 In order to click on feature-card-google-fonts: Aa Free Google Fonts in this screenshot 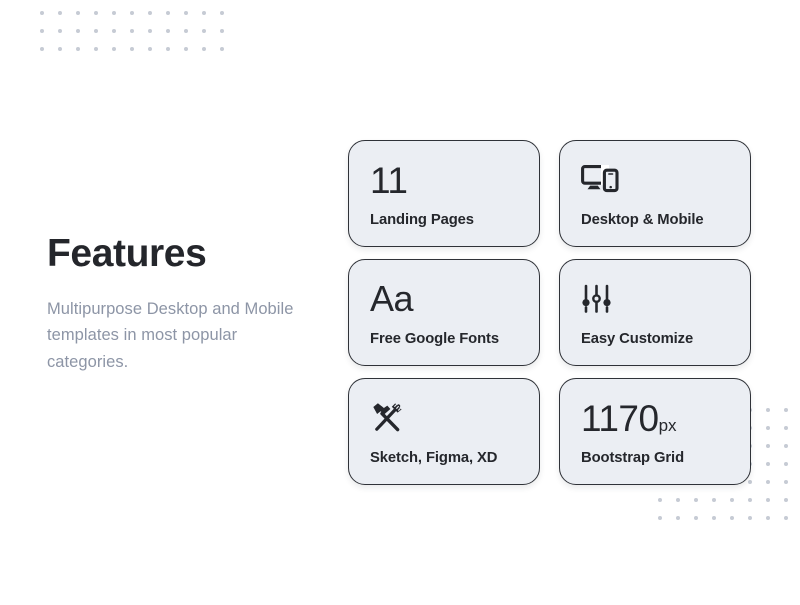, I will do `click(444, 312)`.